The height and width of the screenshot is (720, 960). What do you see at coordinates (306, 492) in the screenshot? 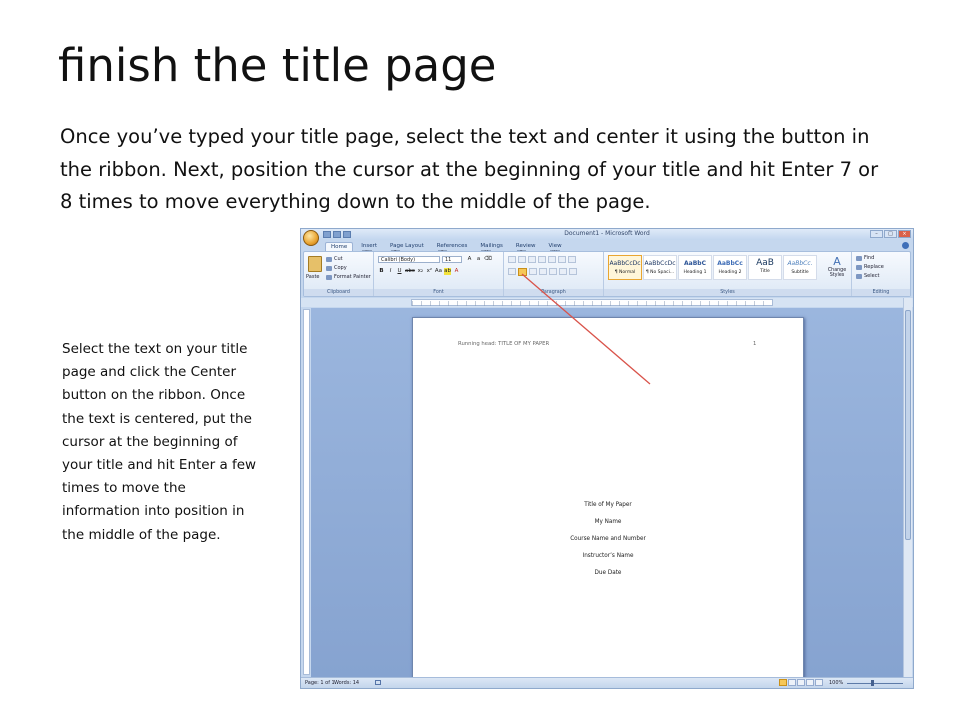
I see `vertical-ruler` at bounding box center [306, 492].